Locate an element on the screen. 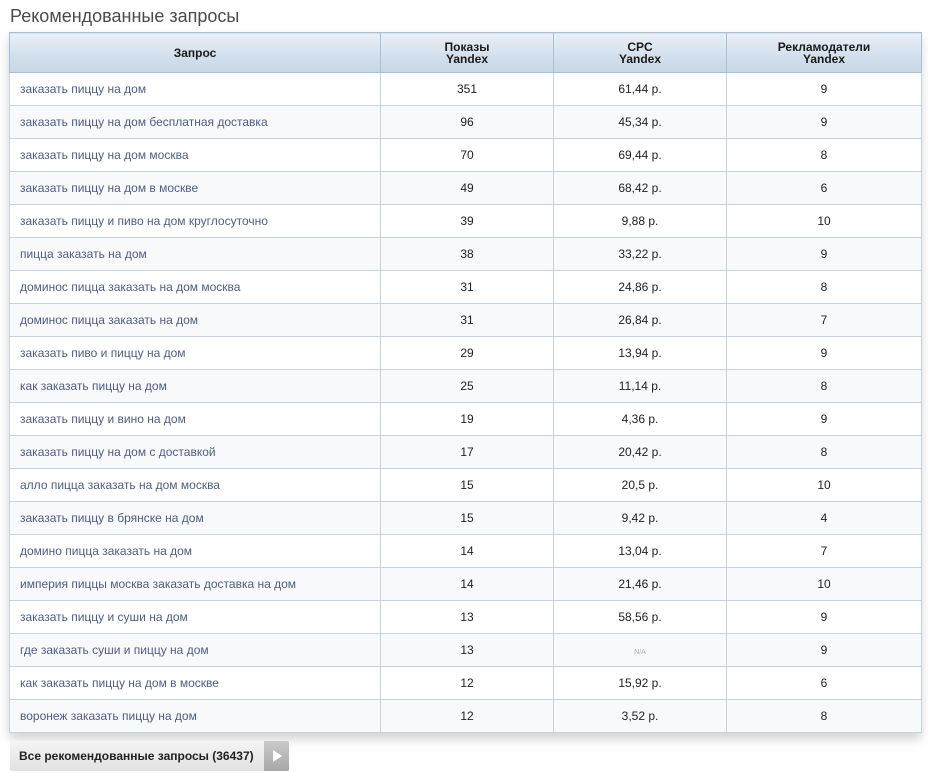 Image resolution: width=928 pixels, height=773 pixels. column-header-advertisers: Рекламодатели Yandex is located at coordinates (824, 52).